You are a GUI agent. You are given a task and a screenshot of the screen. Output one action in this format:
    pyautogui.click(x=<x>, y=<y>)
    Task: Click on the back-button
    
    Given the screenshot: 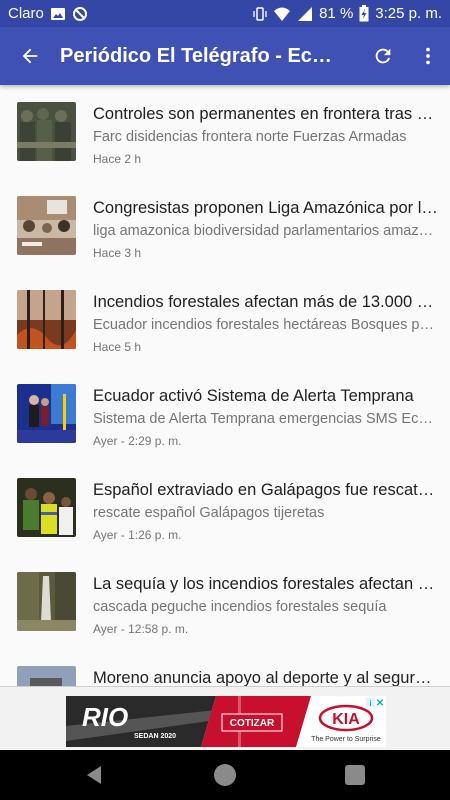 What is the action you would take?
    pyautogui.click(x=30, y=56)
    